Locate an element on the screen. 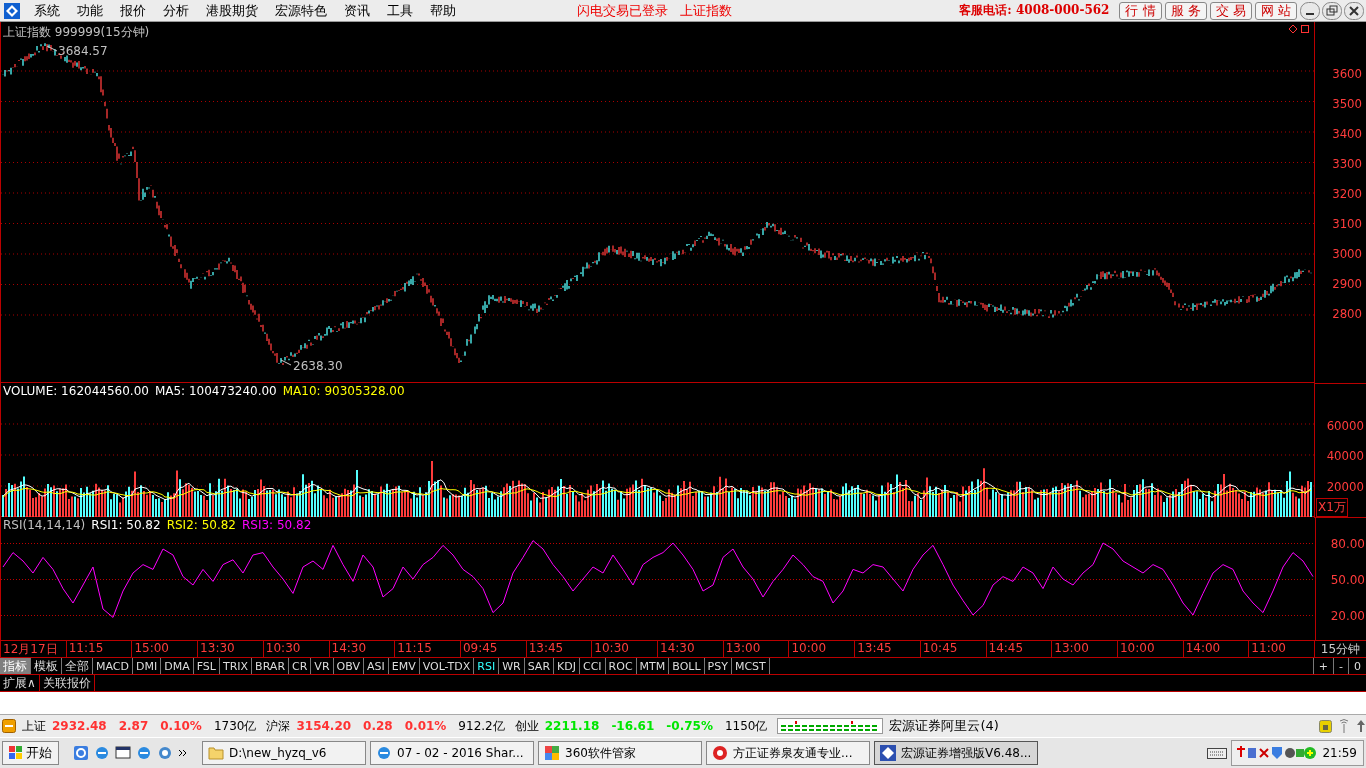 The width and height of the screenshot is (1366, 768). security-name: 上证指数 is located at coordinates (706, 10).